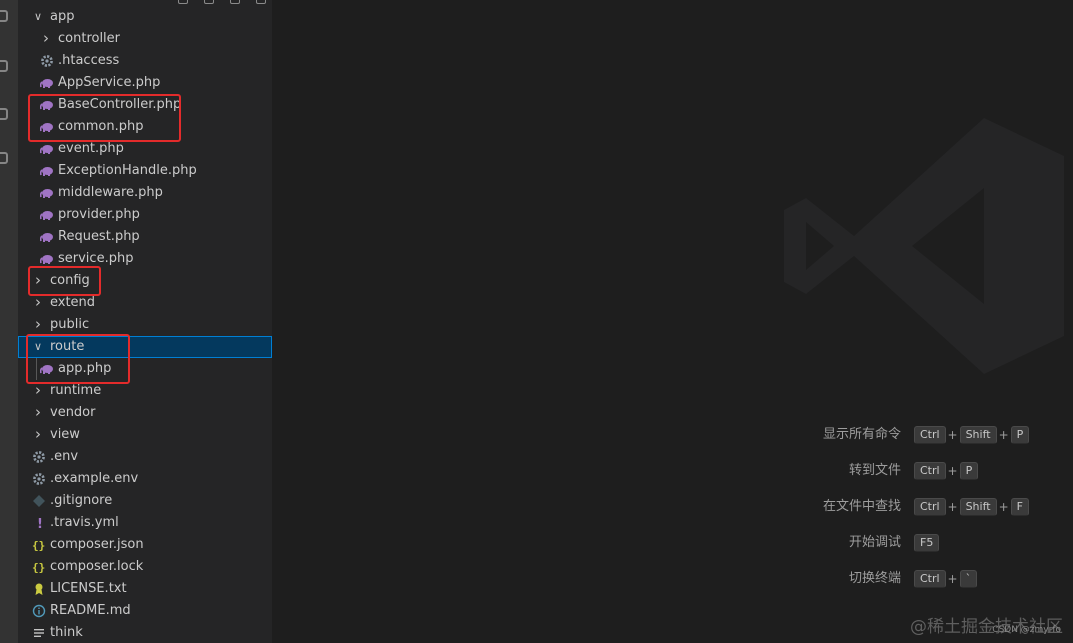 Image resolution: width=1073 pixels, height=643 pixels. Describe the element at coordinates (38, 17) in the screenshot. I see `chevron-down-icon: ∨` at that location.